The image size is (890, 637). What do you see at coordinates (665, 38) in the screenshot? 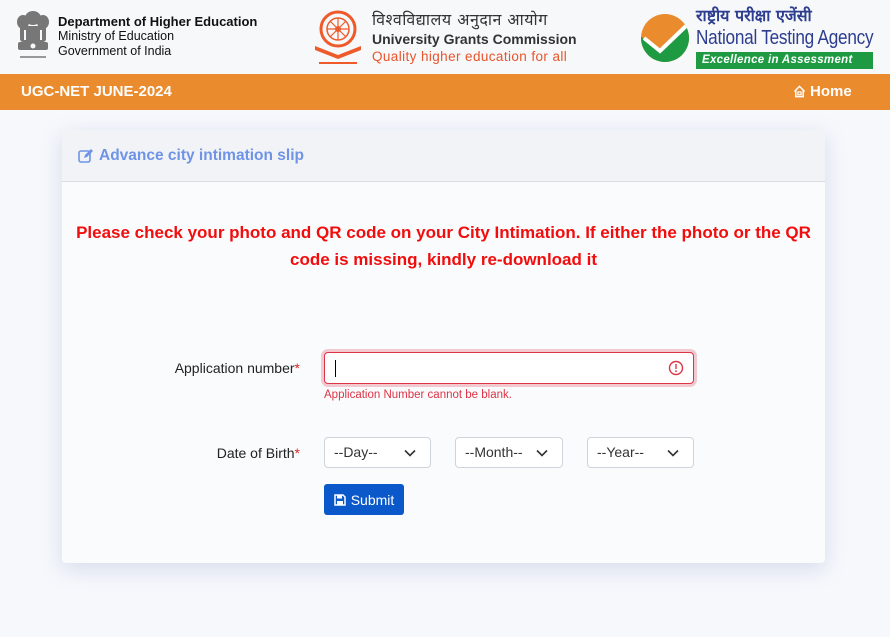
I see `nta-logo` at bounding box center [665, 38].